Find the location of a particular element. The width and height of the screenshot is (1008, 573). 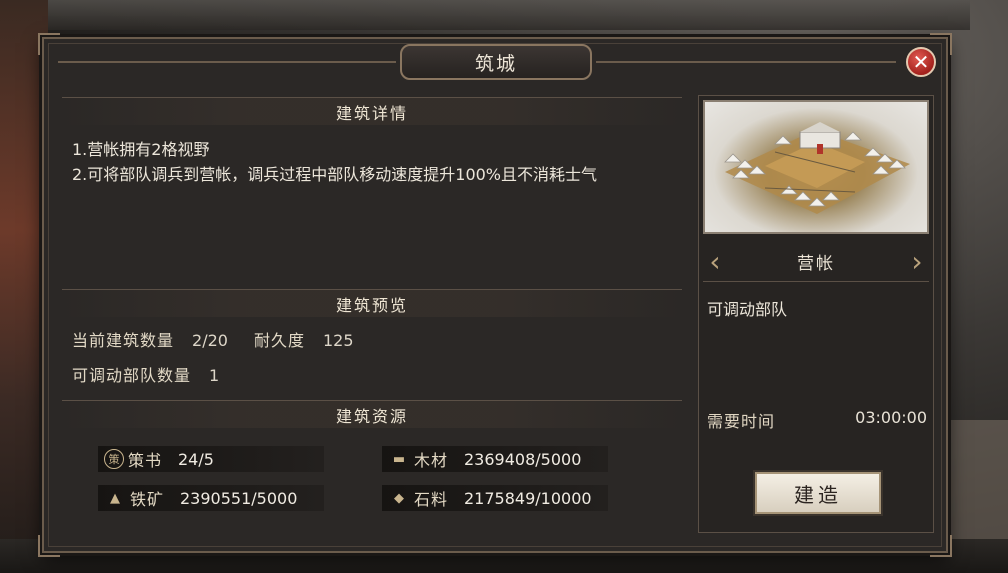

resources-heading: 建筑资源 is located at coordinates (372, 414).